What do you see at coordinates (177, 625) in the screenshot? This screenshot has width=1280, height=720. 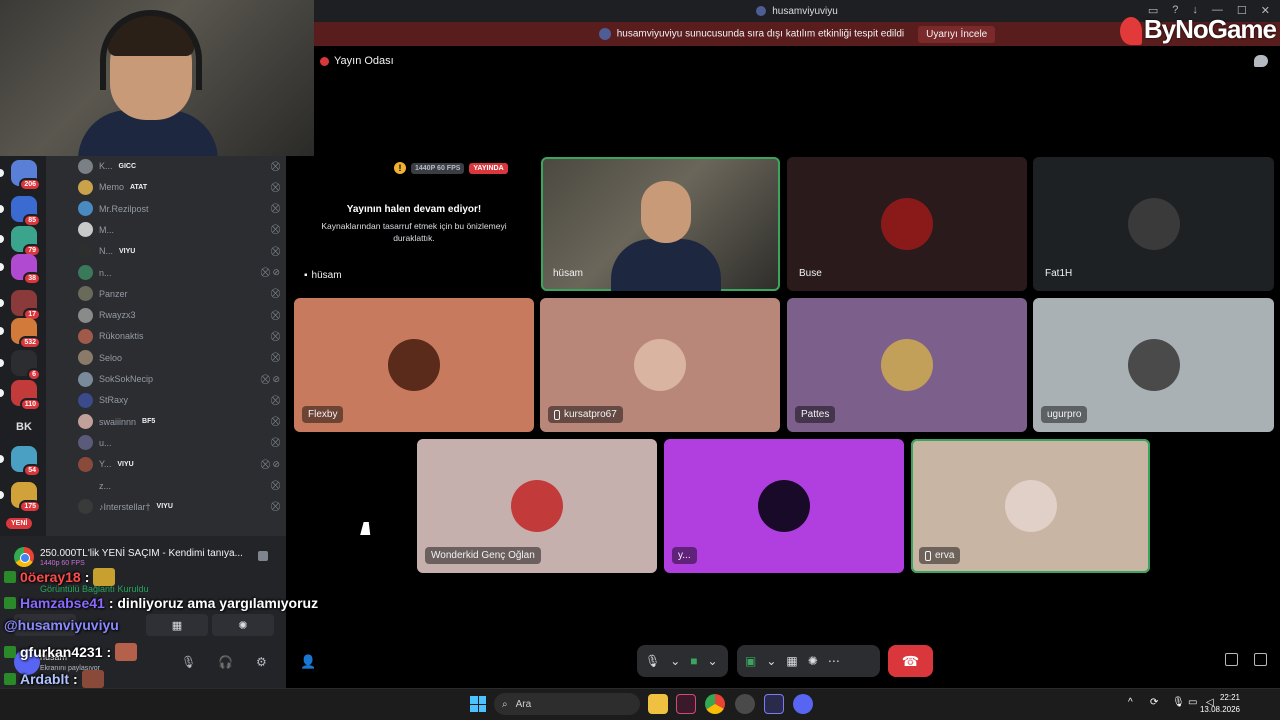 I see `activities-button: ▦` at bounding box center [177, 625].